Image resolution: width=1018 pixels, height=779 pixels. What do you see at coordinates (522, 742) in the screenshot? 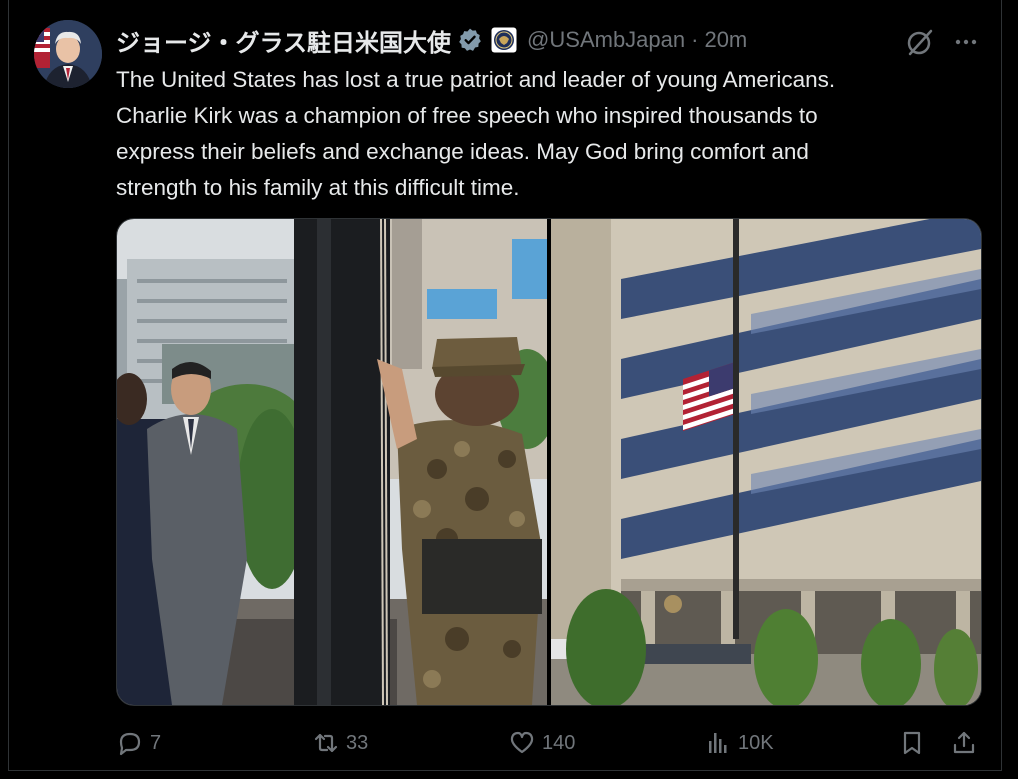
I see `heart-icon` at bounding box center [522, 742].